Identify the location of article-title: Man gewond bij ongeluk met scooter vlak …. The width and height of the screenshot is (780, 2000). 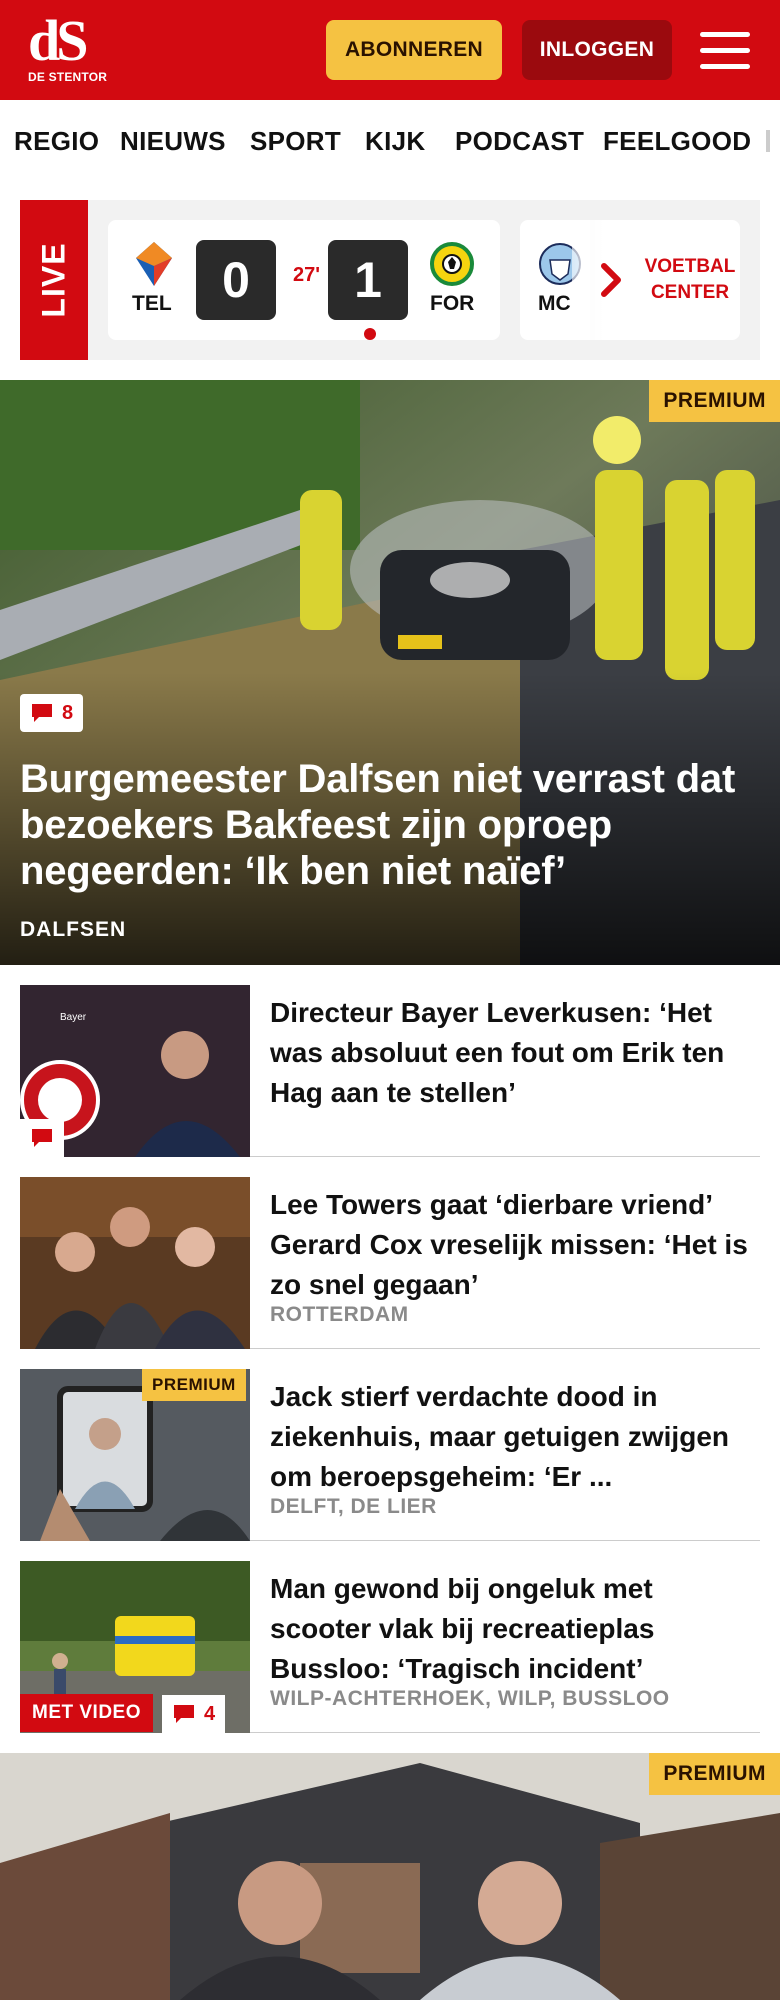
(510, 1629).